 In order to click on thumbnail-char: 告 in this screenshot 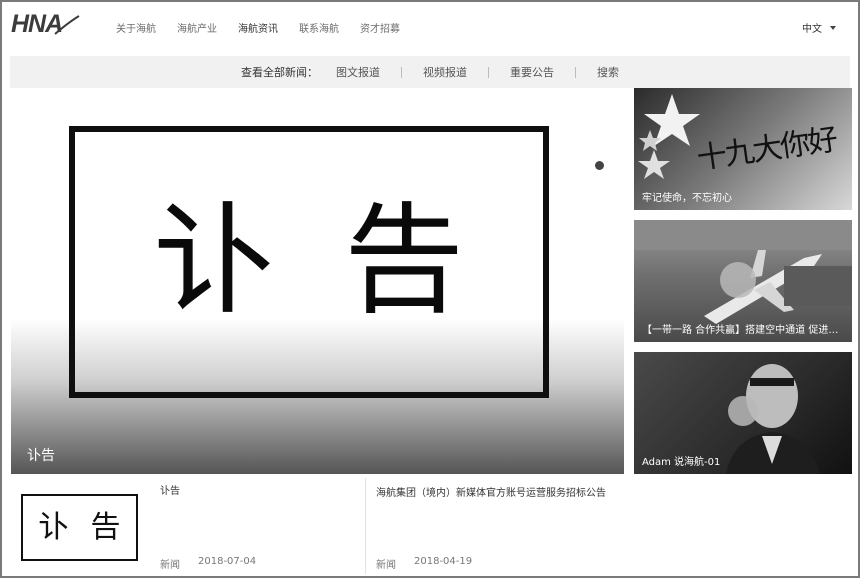, I will do `click(105, 527)`.